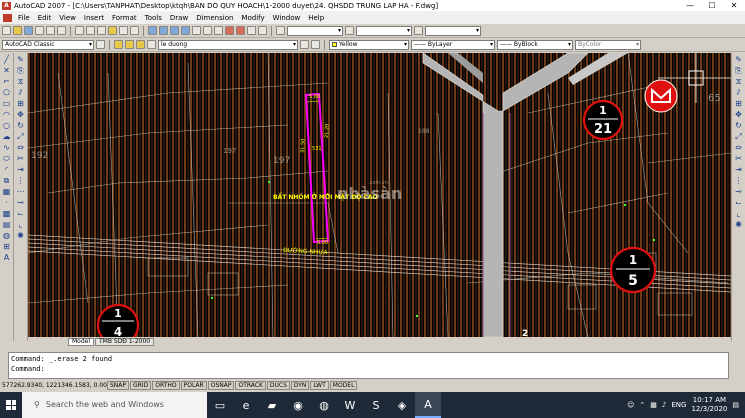  What do you see at coordinates (129, 44) in the screenshot?
I see `layer-on-icon` at bounding box center [129, 44].